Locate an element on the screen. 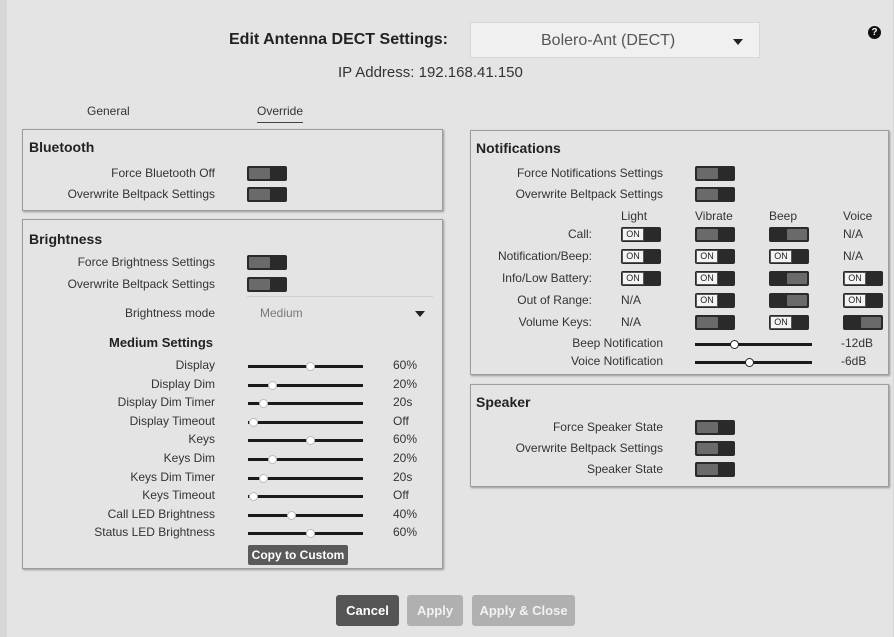  force-brightness-label: Force Brightness Settings is located at coordinates (146, 262).